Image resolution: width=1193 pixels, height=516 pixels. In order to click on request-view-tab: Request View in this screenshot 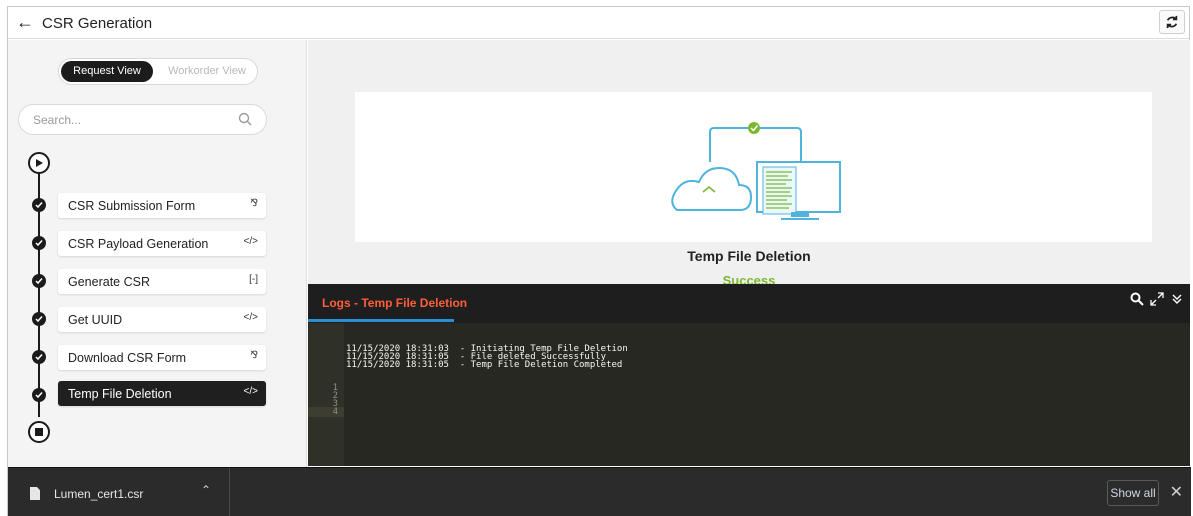, I will do `click(107, 71)`.